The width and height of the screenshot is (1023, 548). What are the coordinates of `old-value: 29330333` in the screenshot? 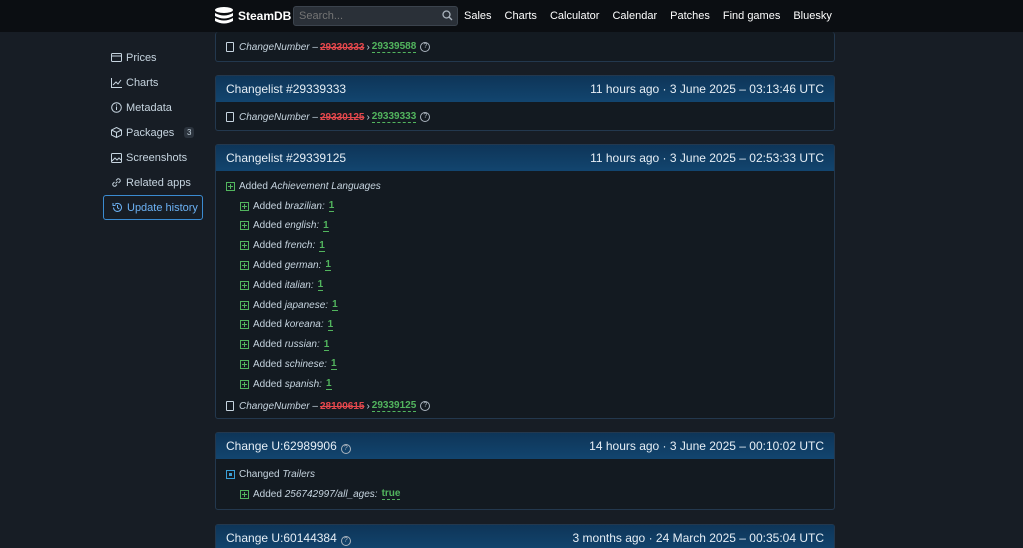 It's located at (342, 47).